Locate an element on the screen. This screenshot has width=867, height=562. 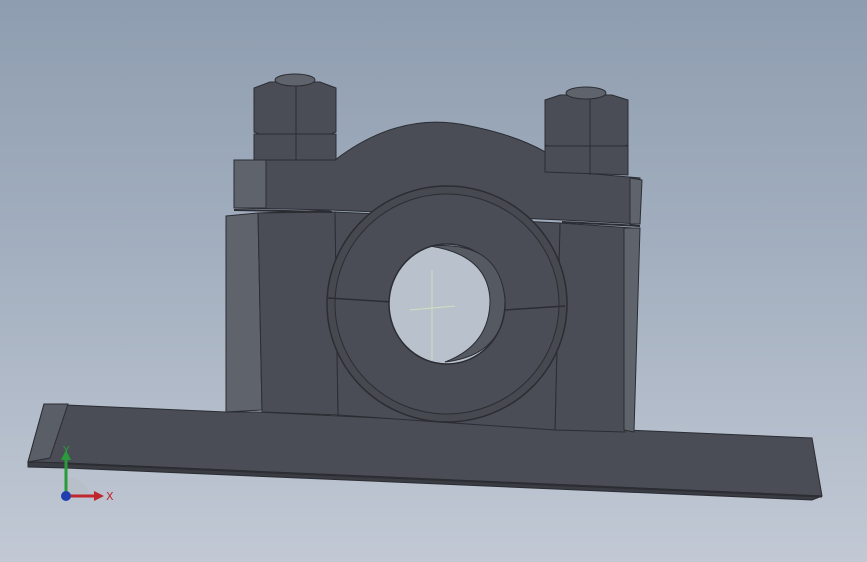
housing-body is located at coordinates (244, 312).